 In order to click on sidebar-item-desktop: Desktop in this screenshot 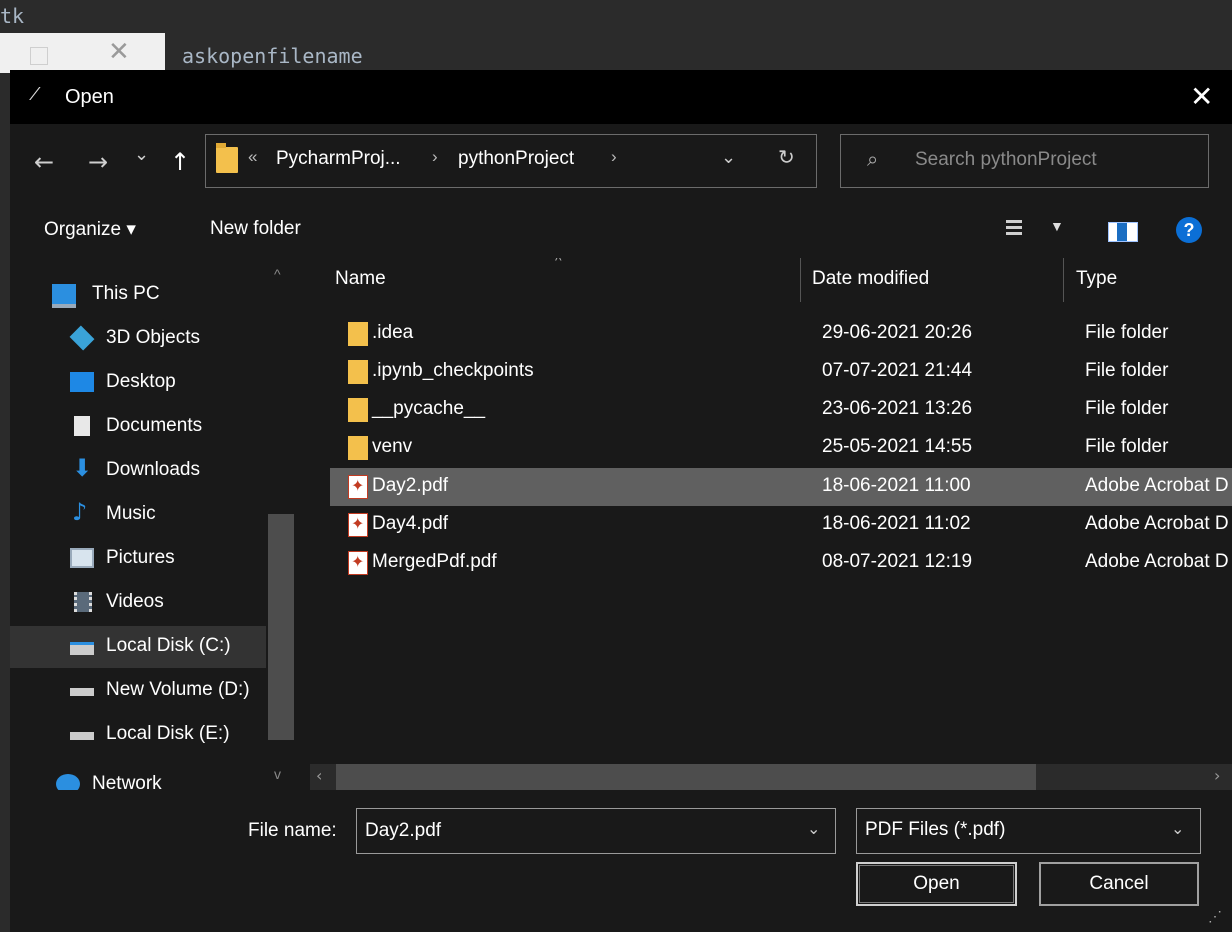, I will do `click(138, 383)`.